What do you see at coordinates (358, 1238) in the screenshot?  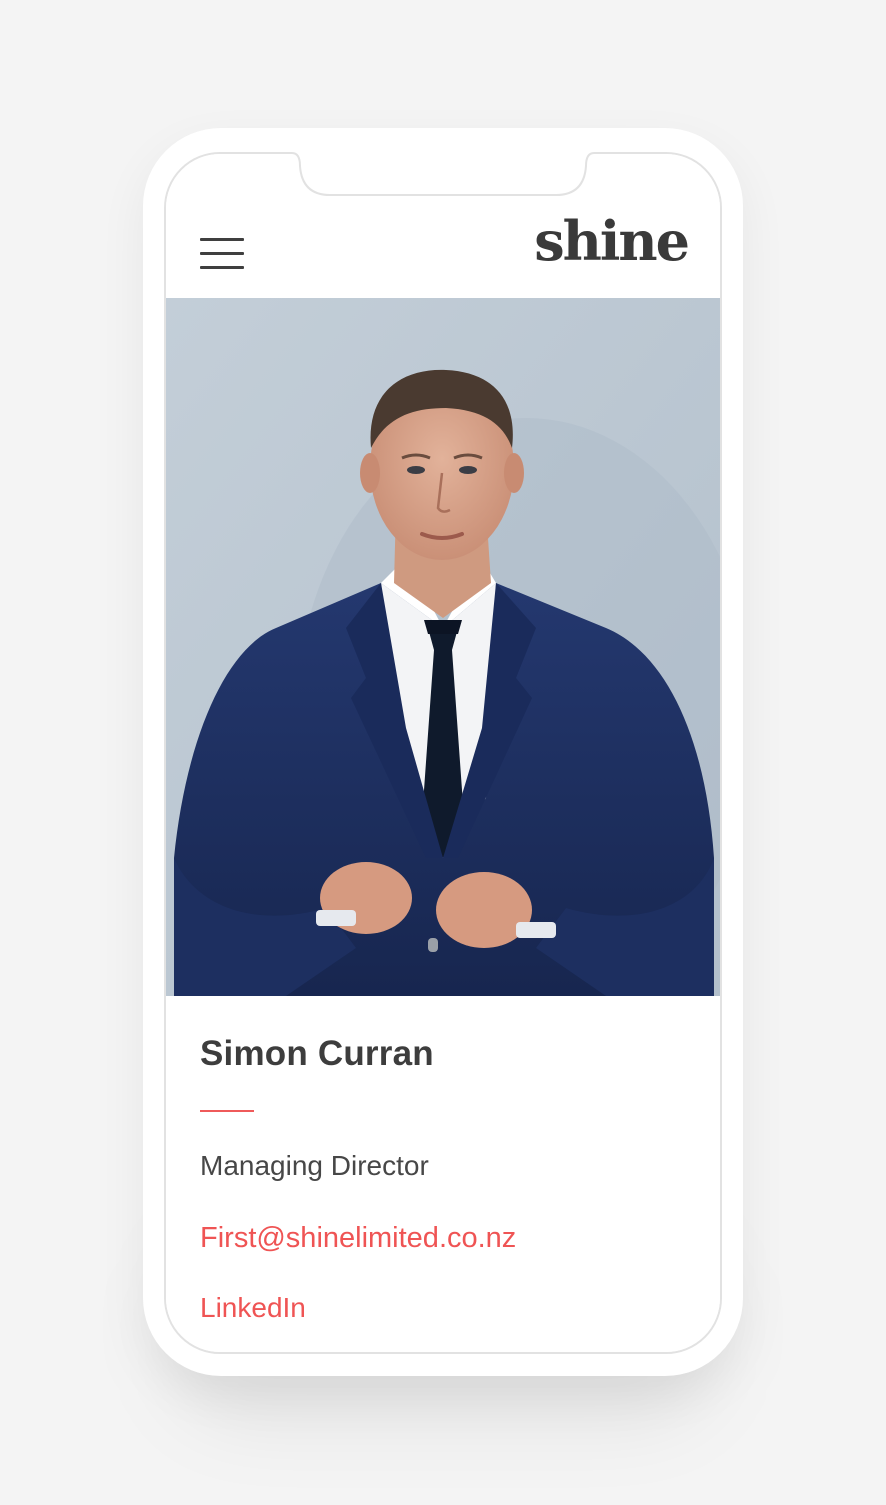 I see `email-link: First@shinelimited.co.nz` at bounding box center [358, 1238].